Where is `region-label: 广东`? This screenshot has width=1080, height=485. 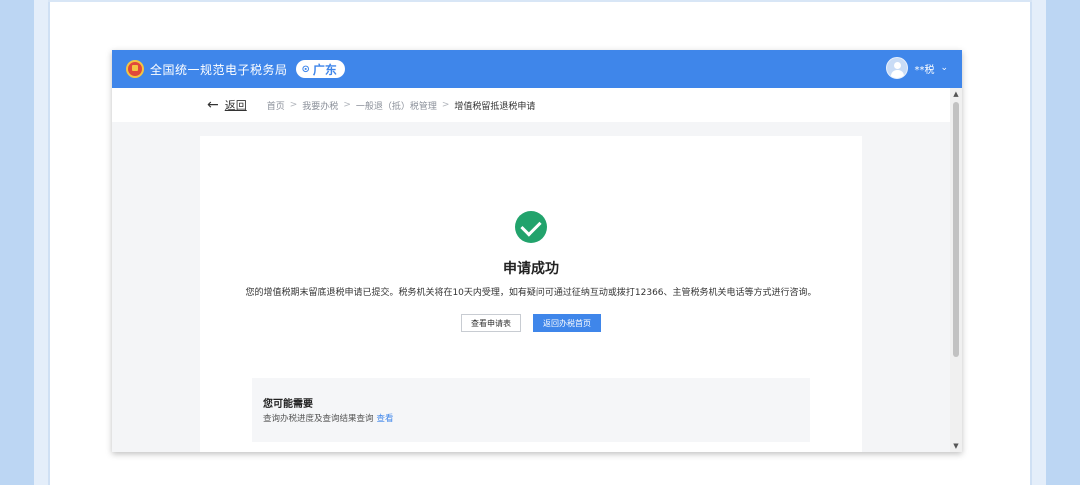 region-label: 广东 is located at coordinates (324, 69).